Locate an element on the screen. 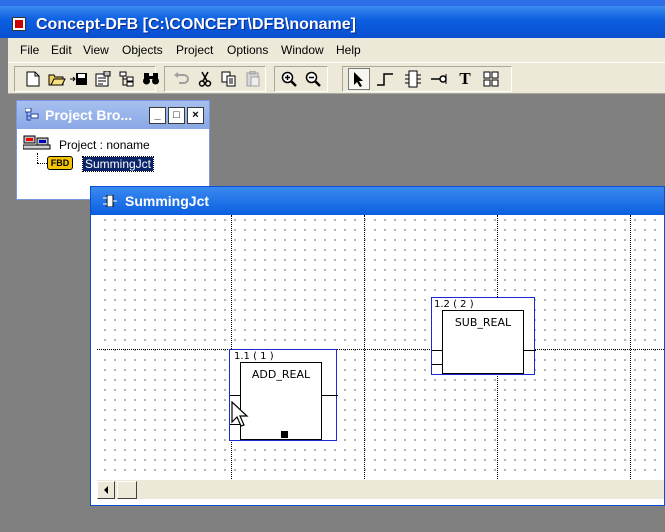 The height and width of the screenshot is (532, 665). fbd-badge-icon: FBD is located at coordinates (60, 163).